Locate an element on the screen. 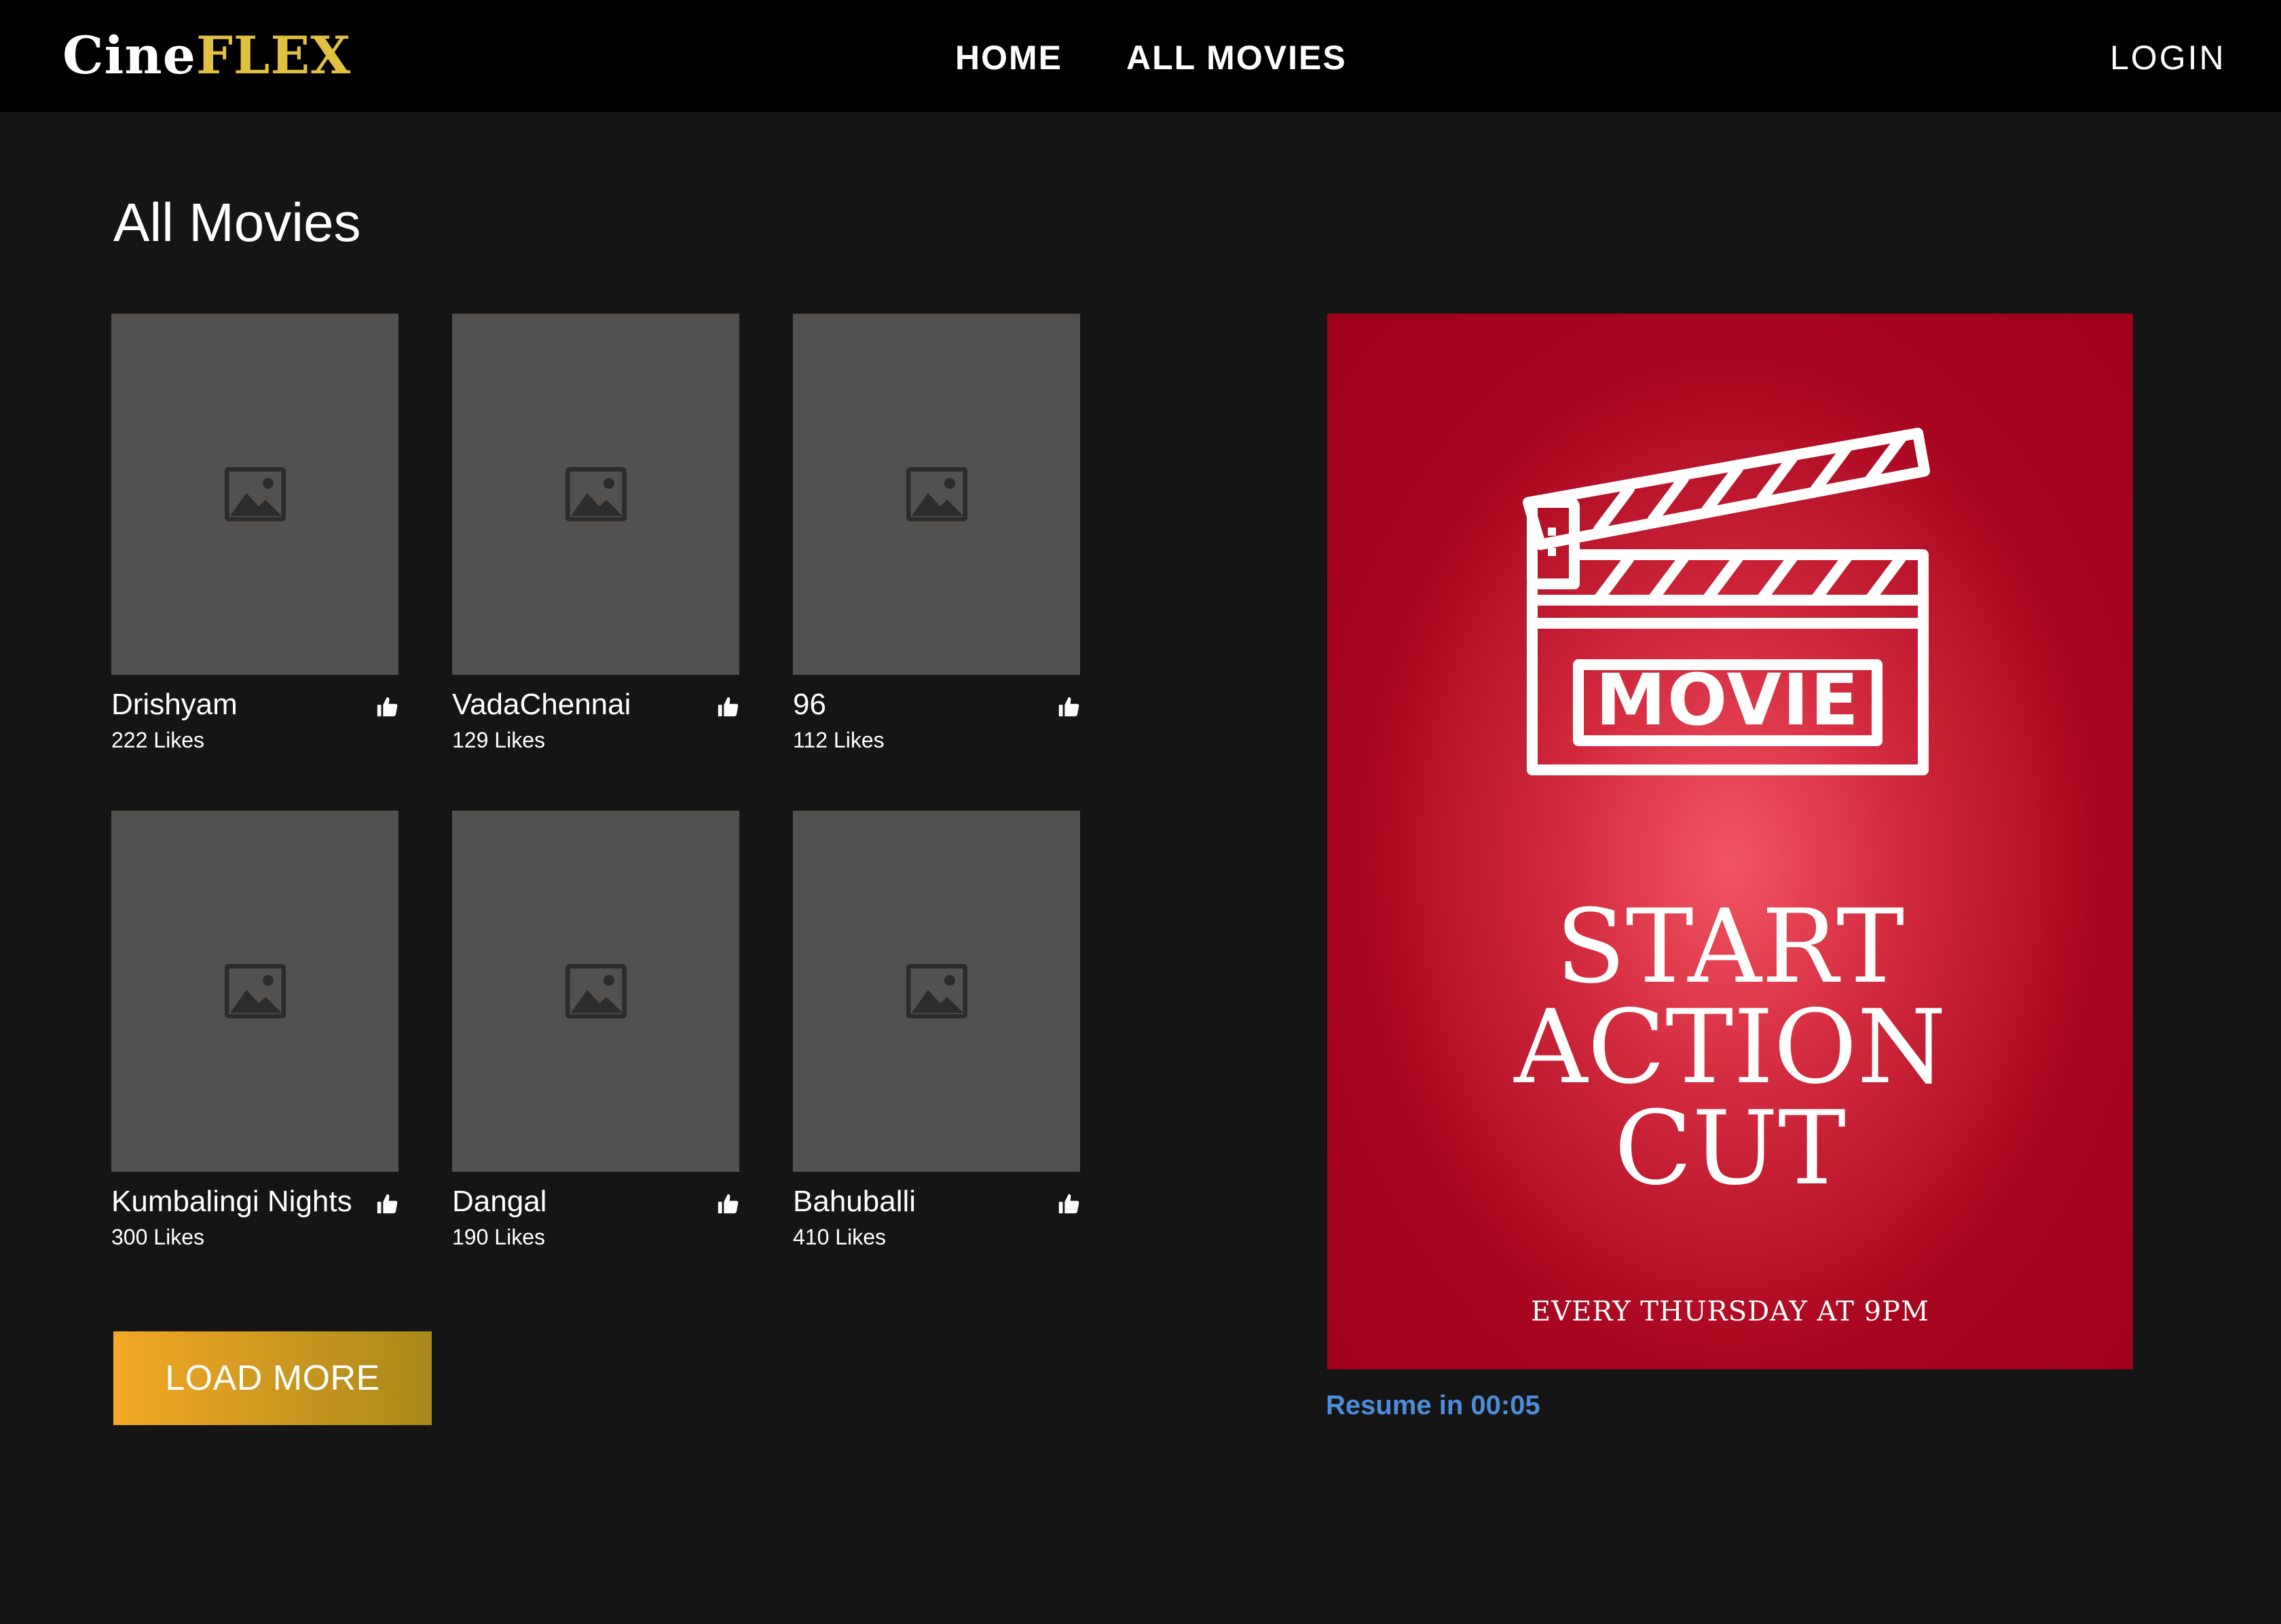 Image resolution: width=2281 pixels, height=1624 pixels. brand-logo-part1: Cine is located at coordinates (129, 55).